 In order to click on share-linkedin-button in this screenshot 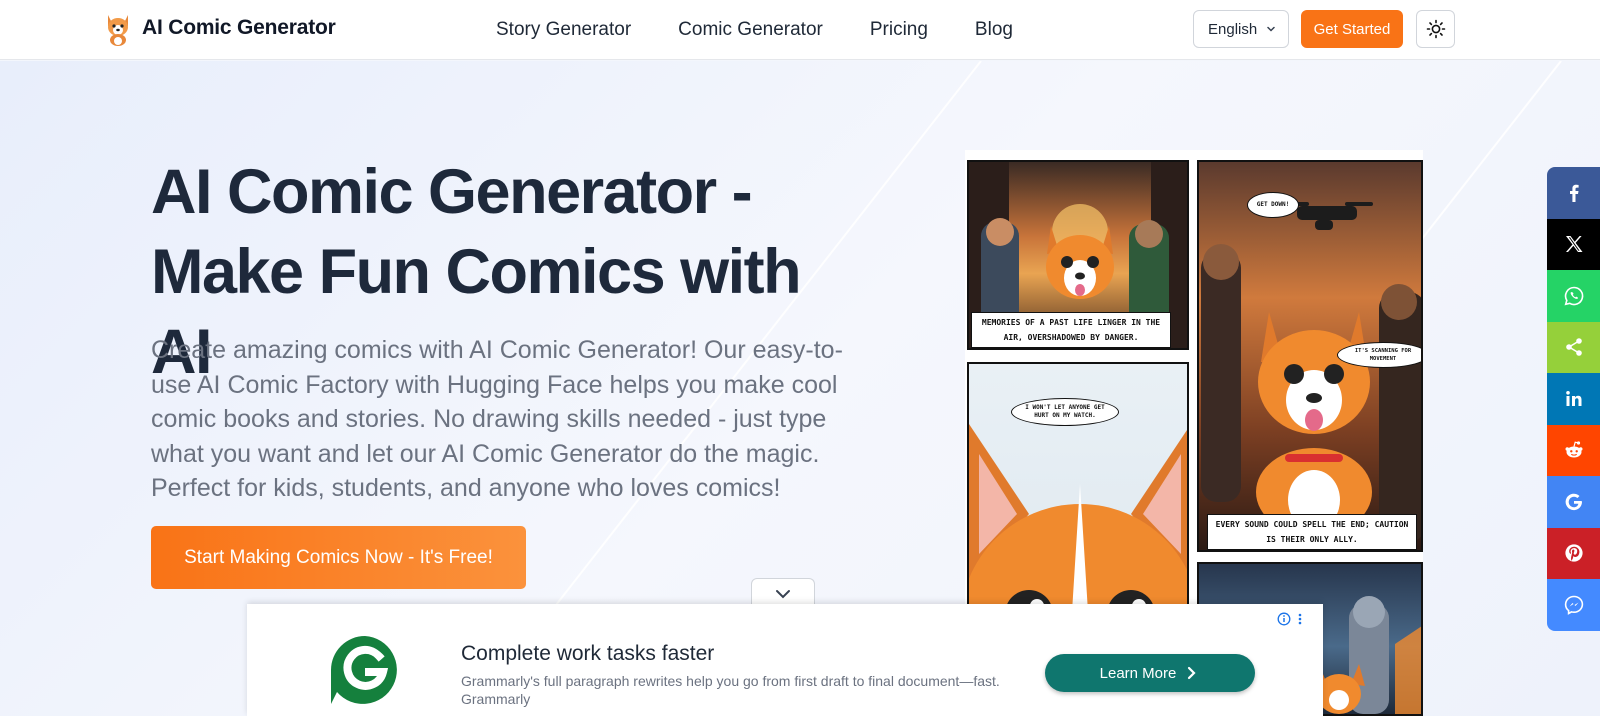, I will do `click(1573, 399)`.